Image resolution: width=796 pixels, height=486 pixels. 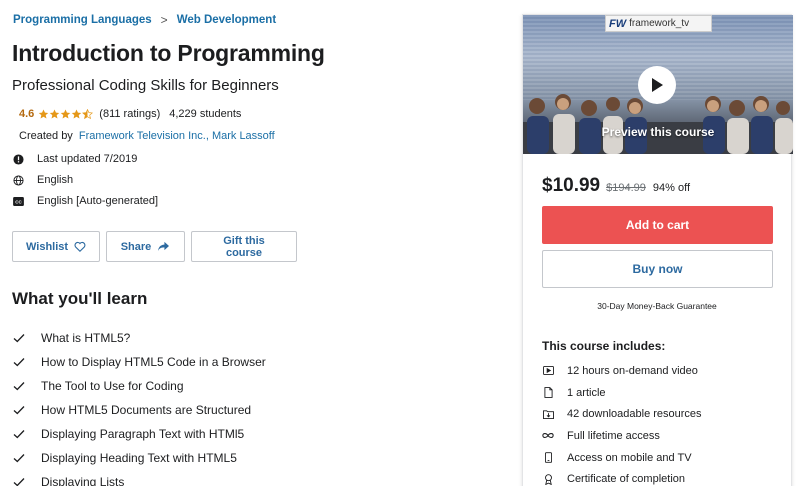 I want to click on includes-title: This course includes:, so click(x=604, y=346).